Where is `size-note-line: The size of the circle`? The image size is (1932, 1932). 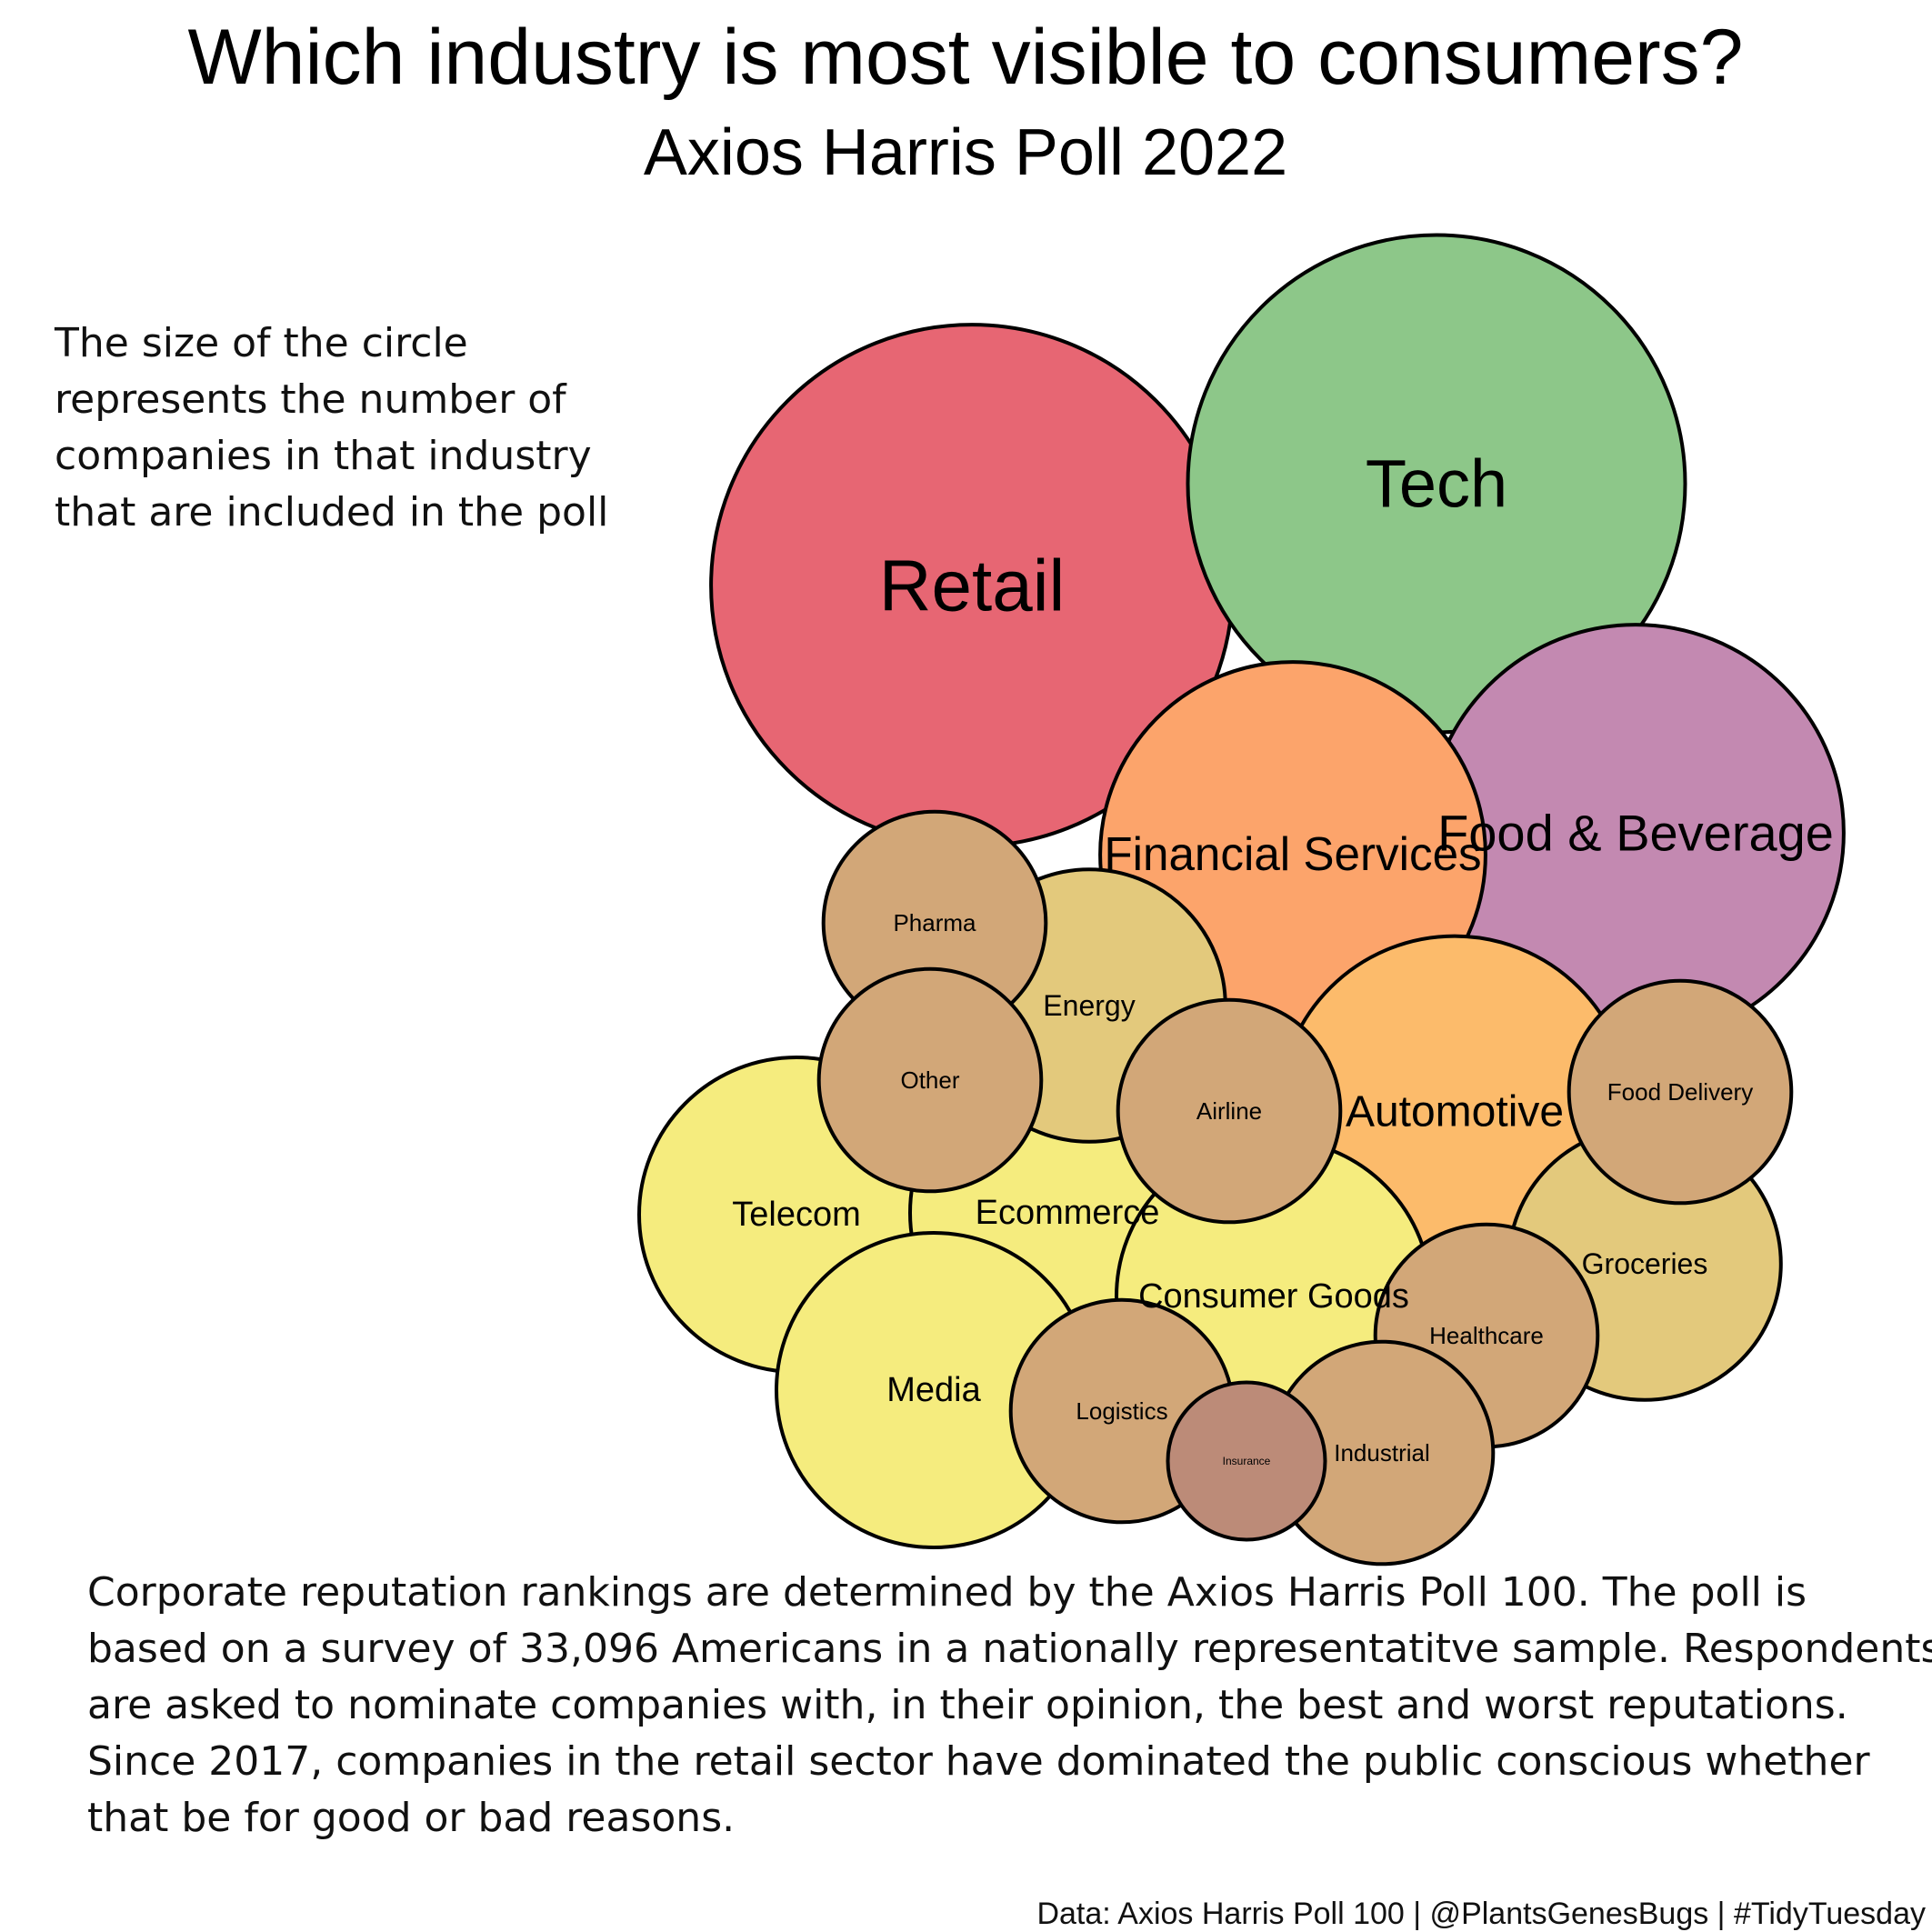
size-note-line: The size of the circle is located at coordinates (261, 343).